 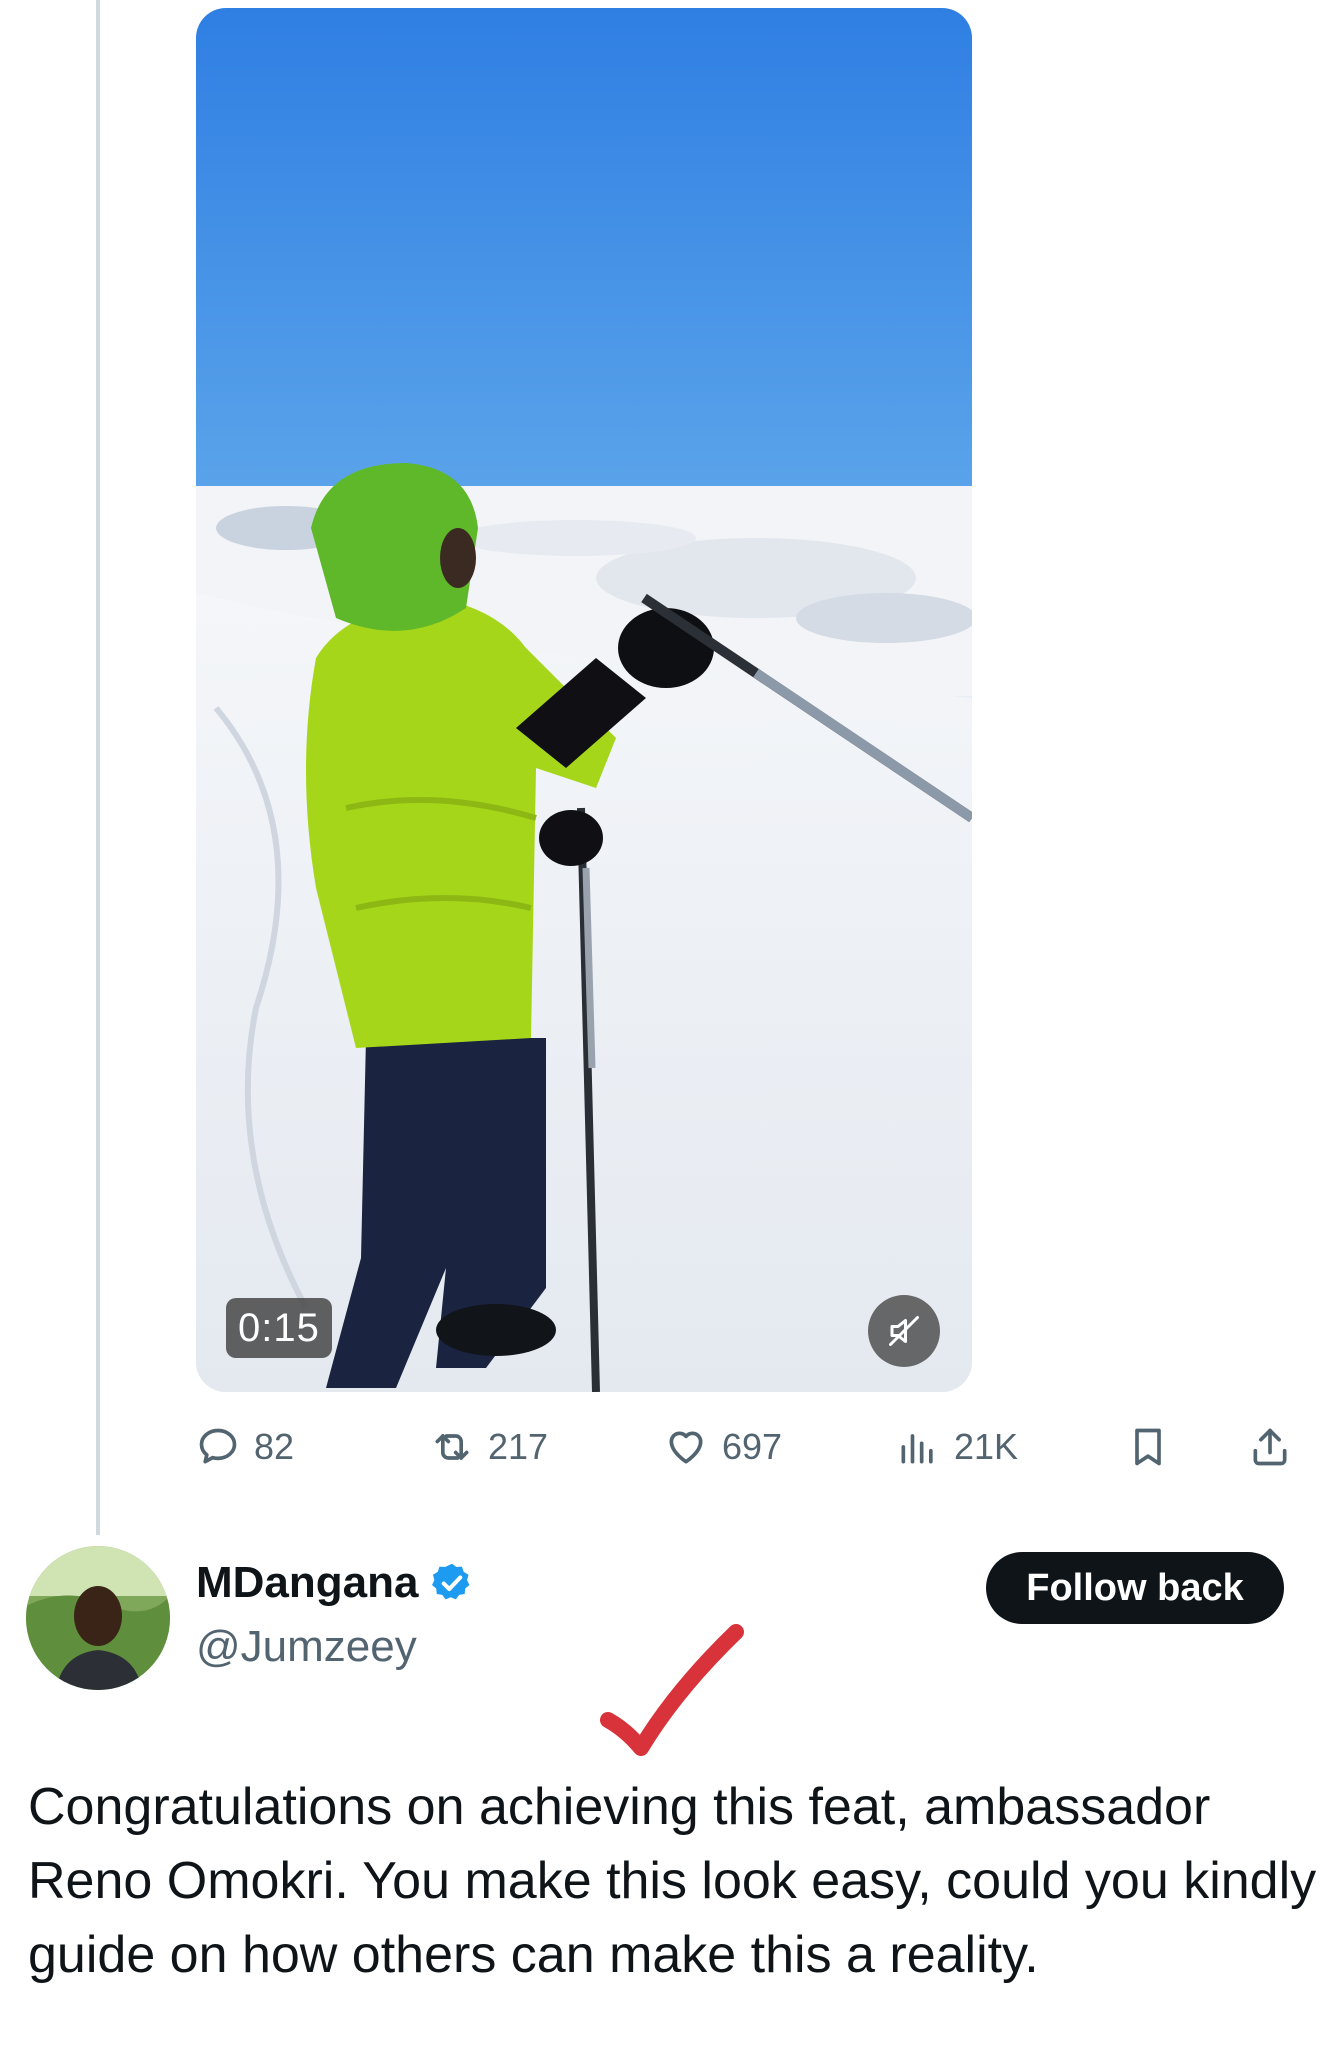 I want to click on bookmark-button, so click(x=1148, y=1447).